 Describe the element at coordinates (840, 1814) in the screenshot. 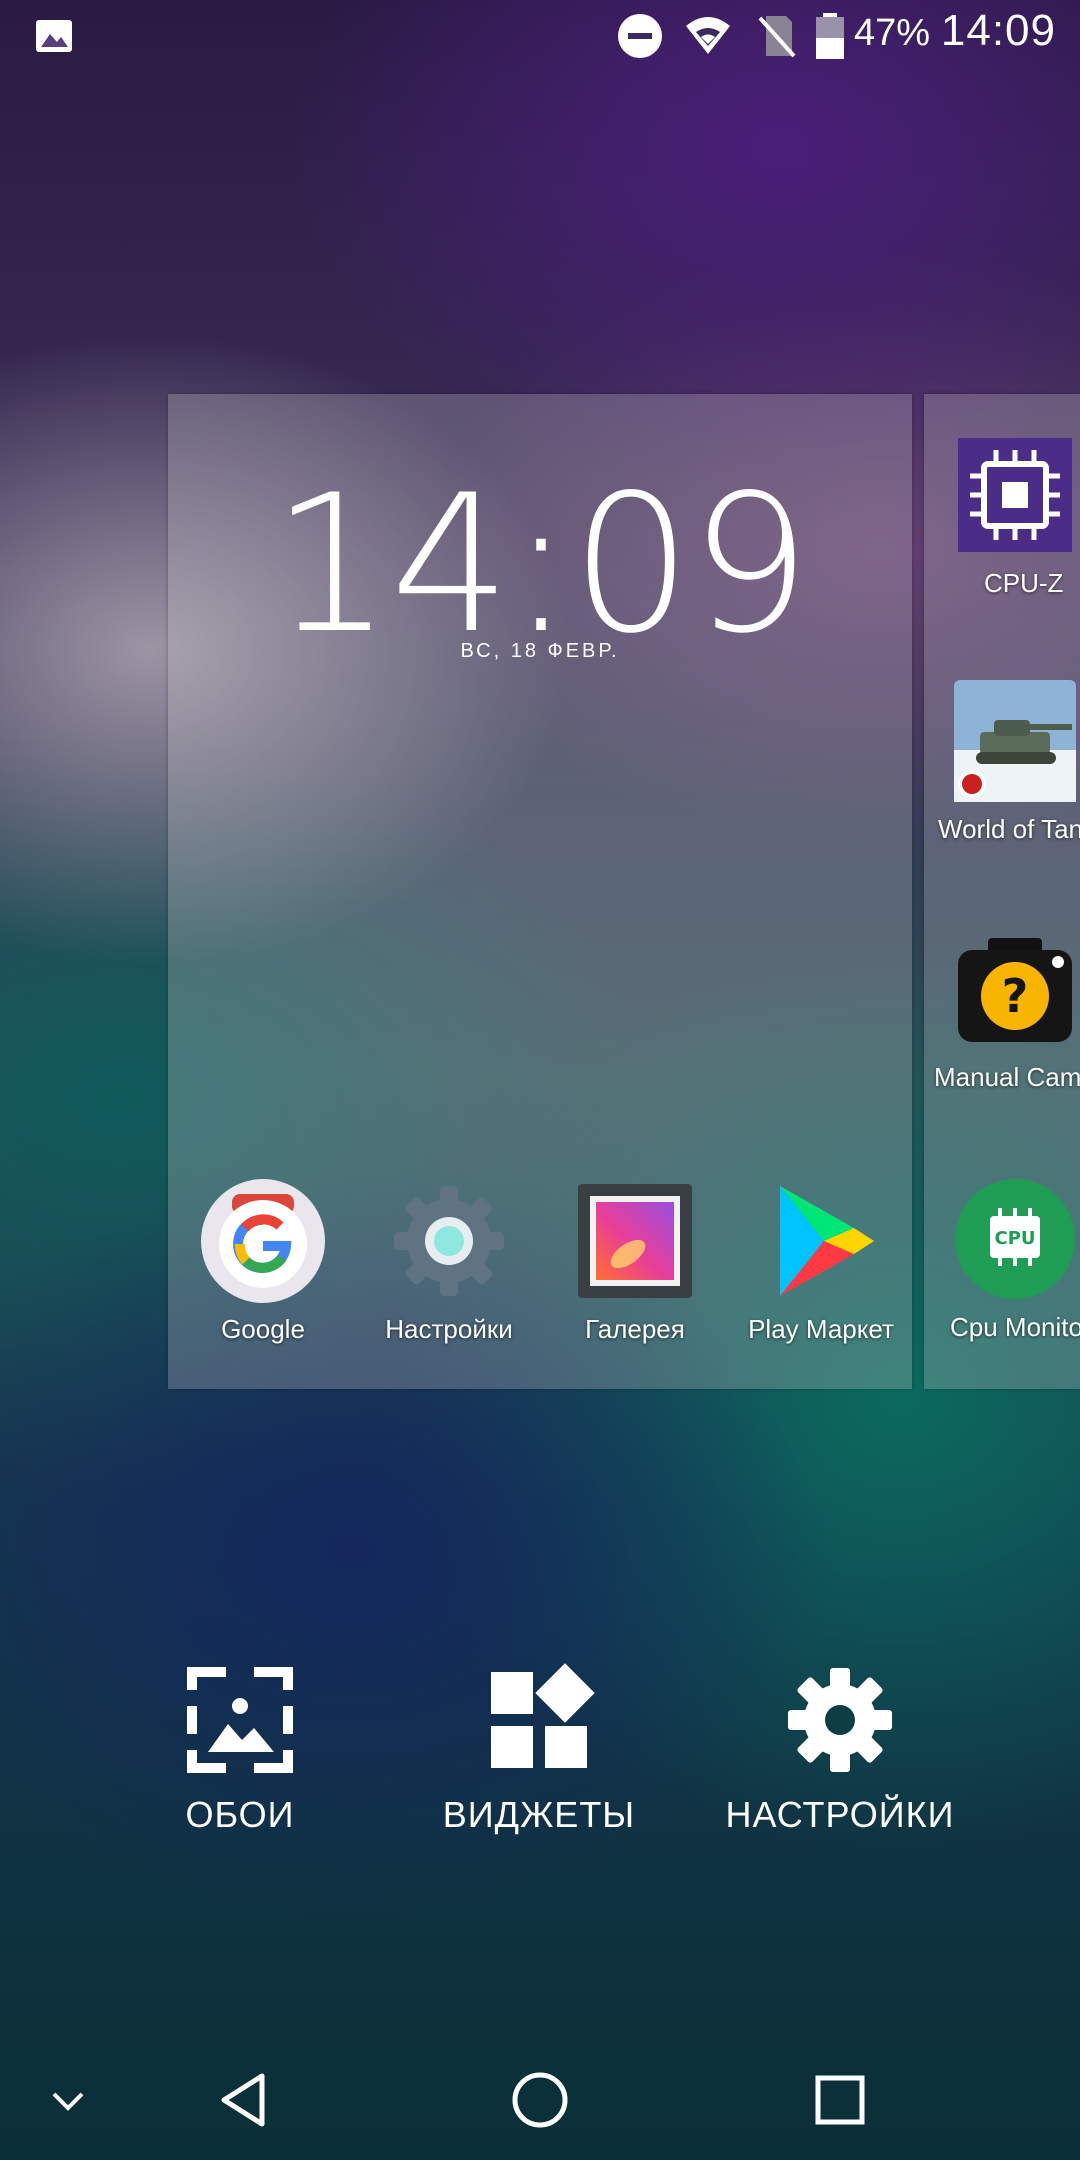

I see `option-label: НАСТРОЙКИ` at that location.